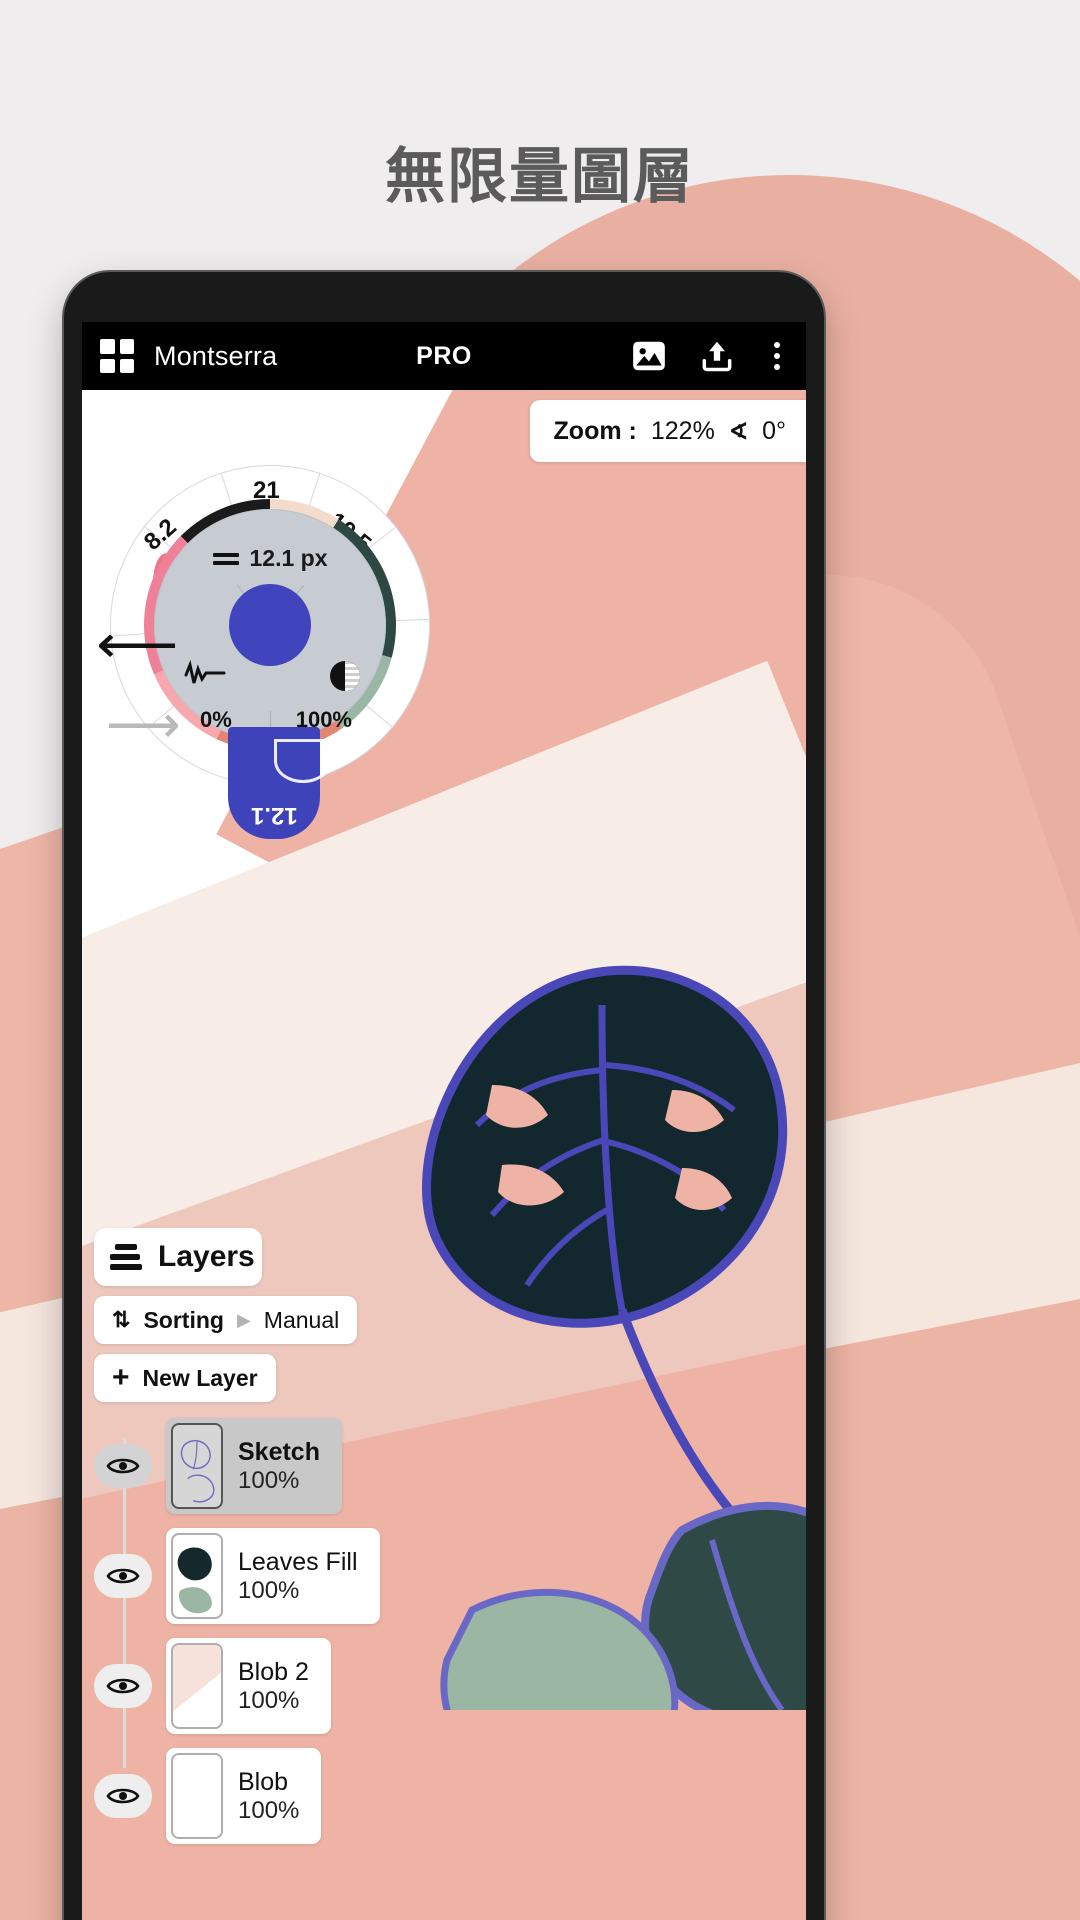  Describe the element at coordinates (288, 558) in the screenshot. I see `brush-size-value: 12.1 px` at that location.